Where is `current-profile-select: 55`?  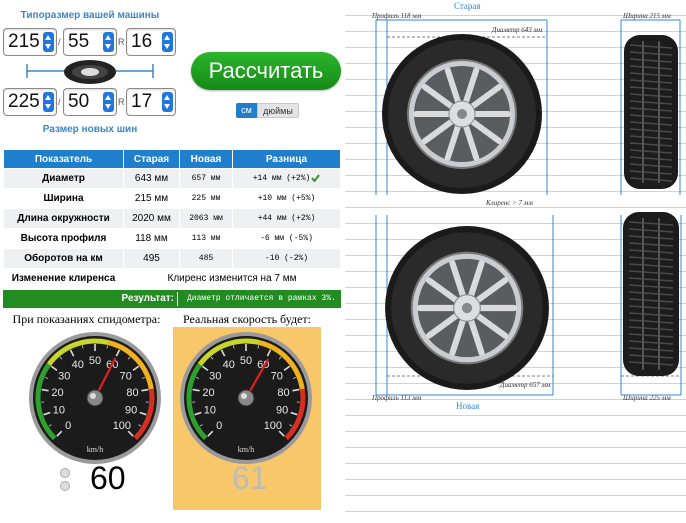 current-profile-select: 55 is located at coordinates (90, 42).